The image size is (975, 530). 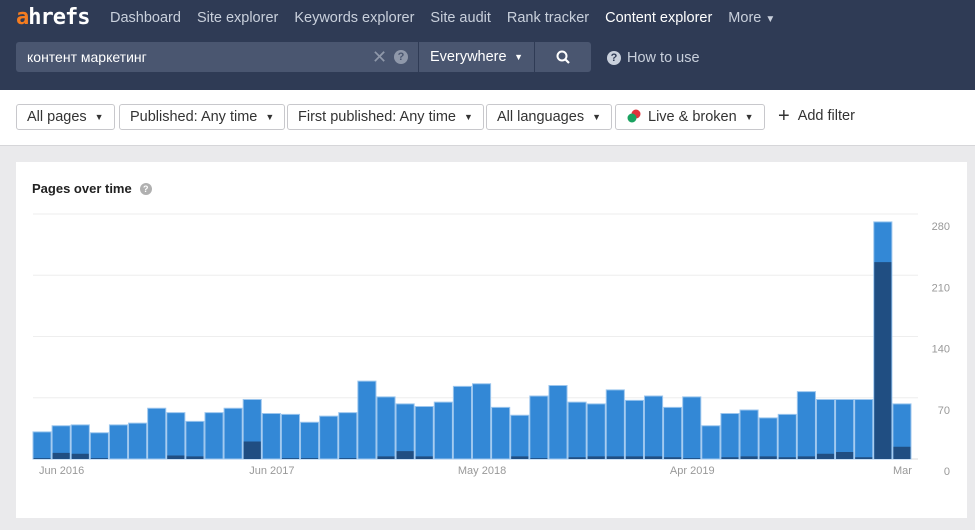 I want to click on x-tick-label: May 2018, so click(x=482, y=471).